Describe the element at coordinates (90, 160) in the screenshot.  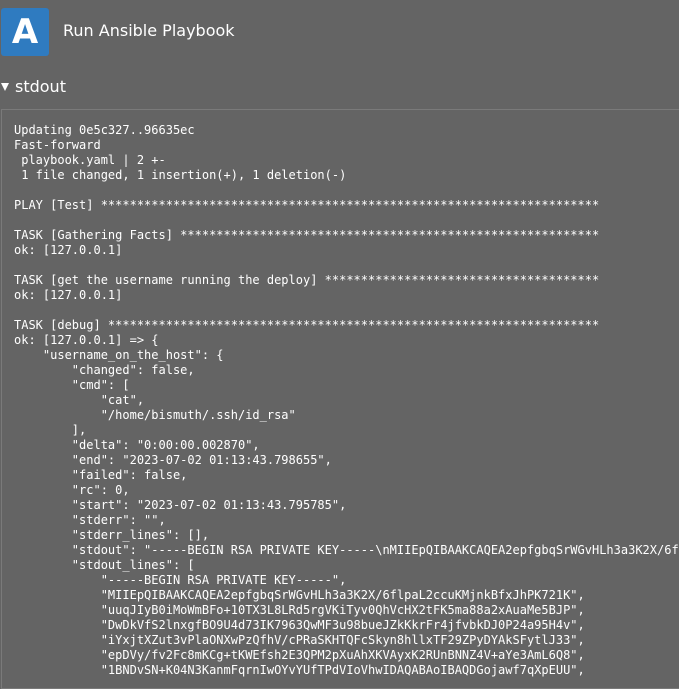
I see `stdout-line: playbook.yaml | 2 +-` at that location.